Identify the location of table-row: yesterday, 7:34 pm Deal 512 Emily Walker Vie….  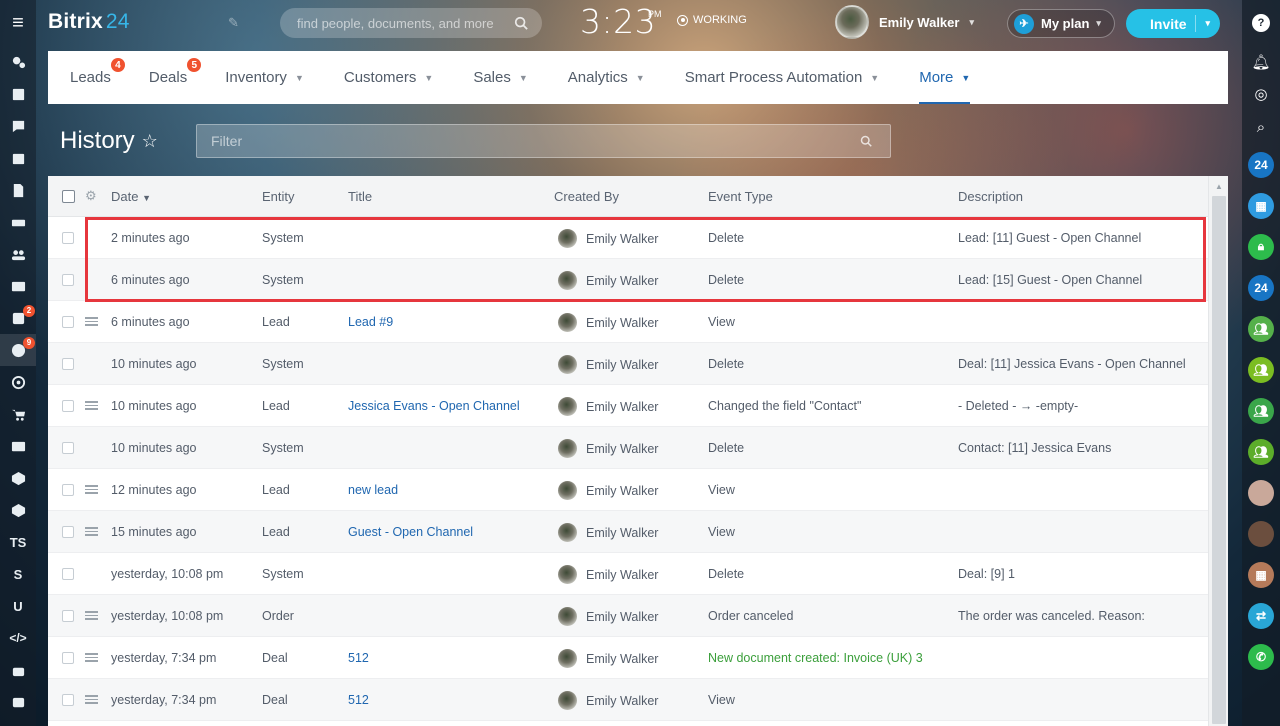
(638, 700).